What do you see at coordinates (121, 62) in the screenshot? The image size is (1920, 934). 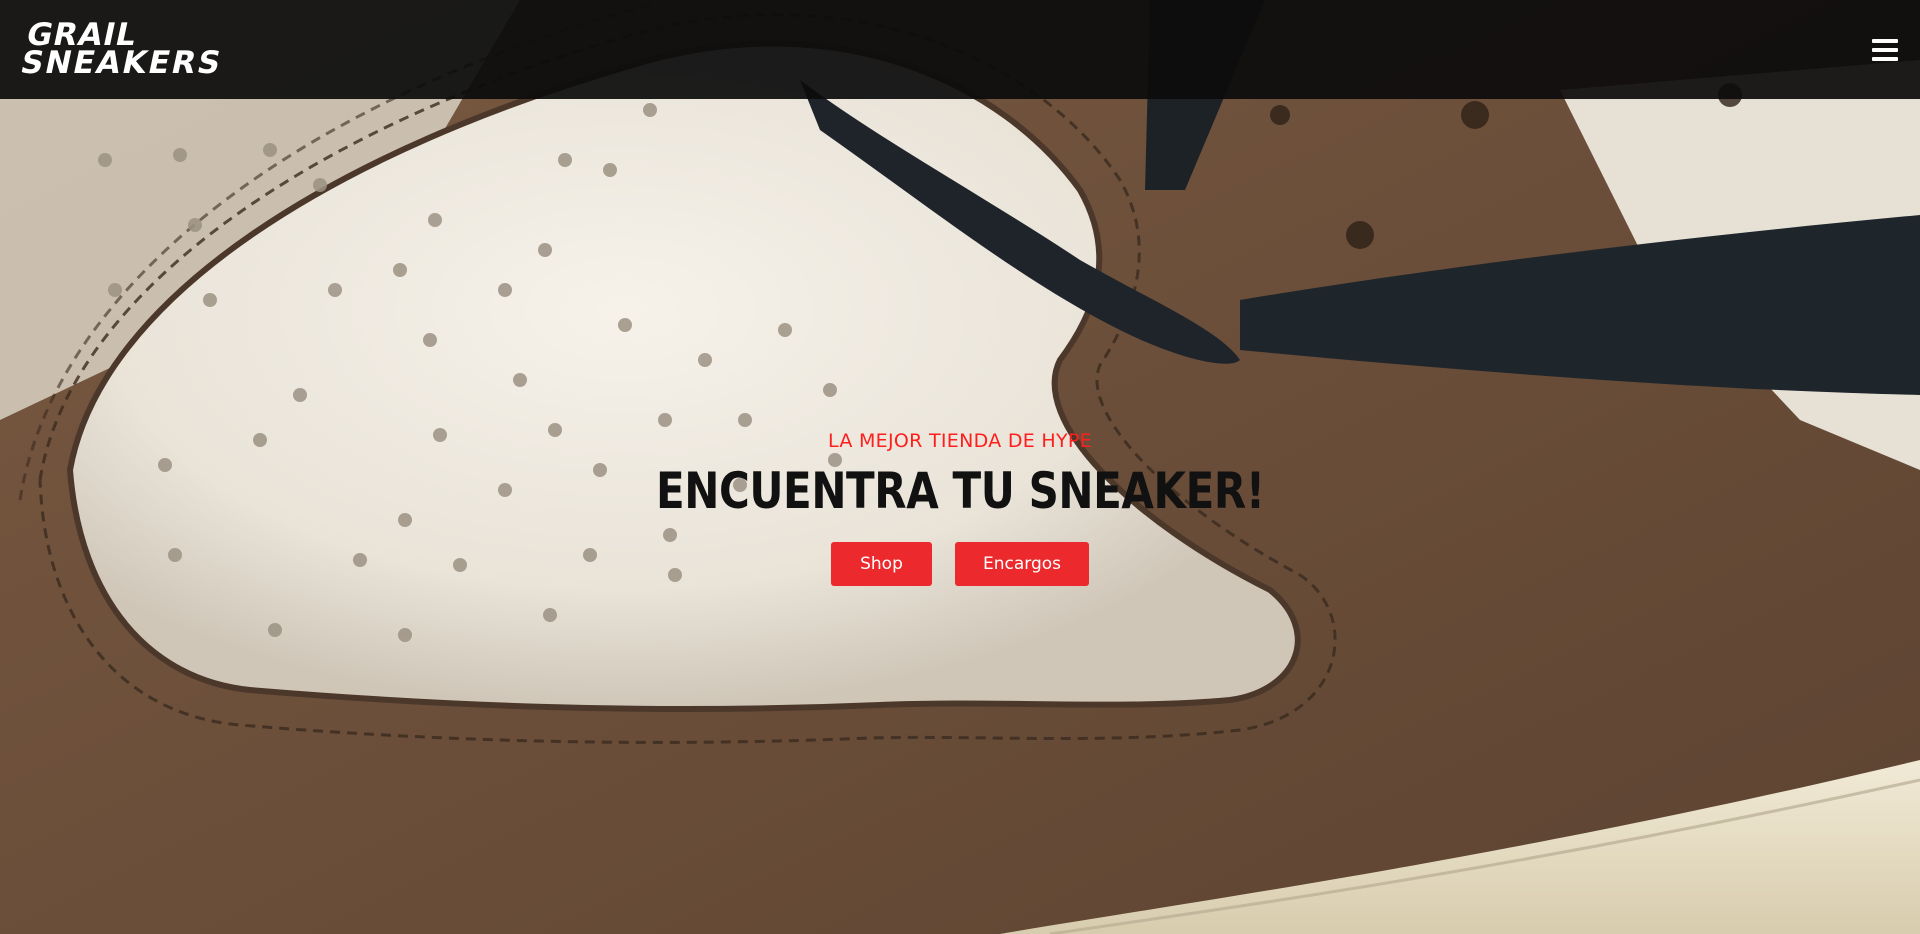 I see `logo-text-line2: SNEAKERS` at bounding box center [121, 62].